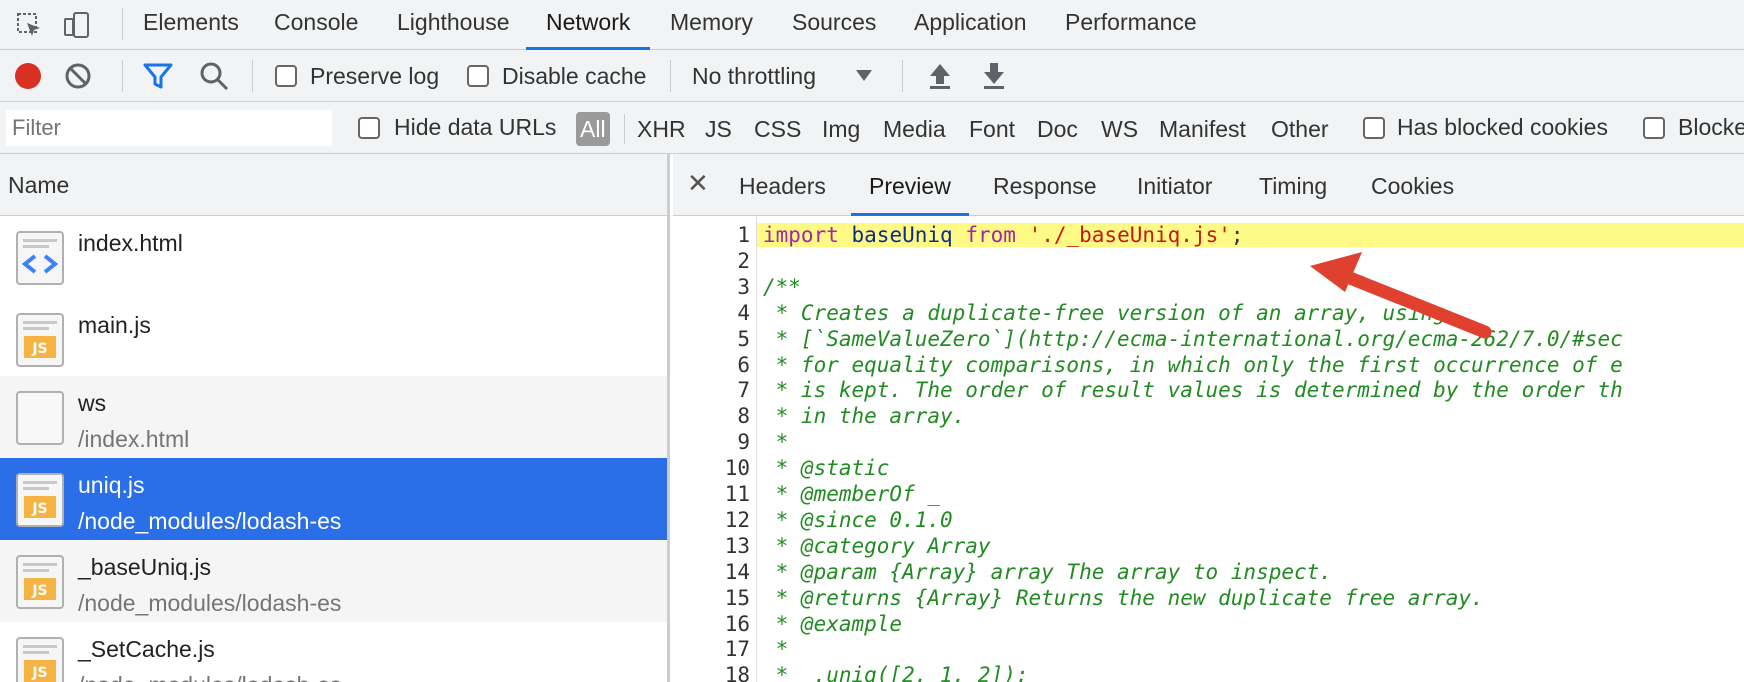  Describe the element at coordinates (940, 76) in the screenshot. I see `import-har-icon` at that location.